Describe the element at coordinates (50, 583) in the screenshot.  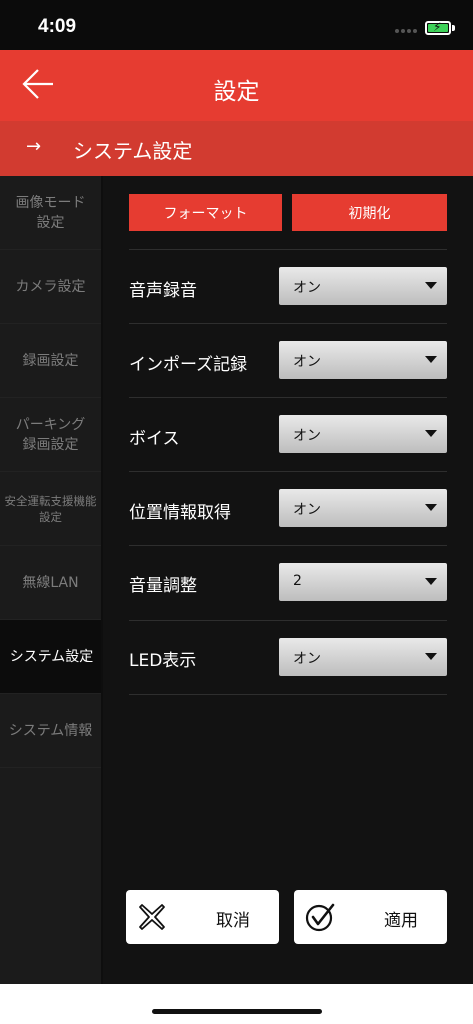
I see `sidebar-item-wifi: 無線LAN` at that location.